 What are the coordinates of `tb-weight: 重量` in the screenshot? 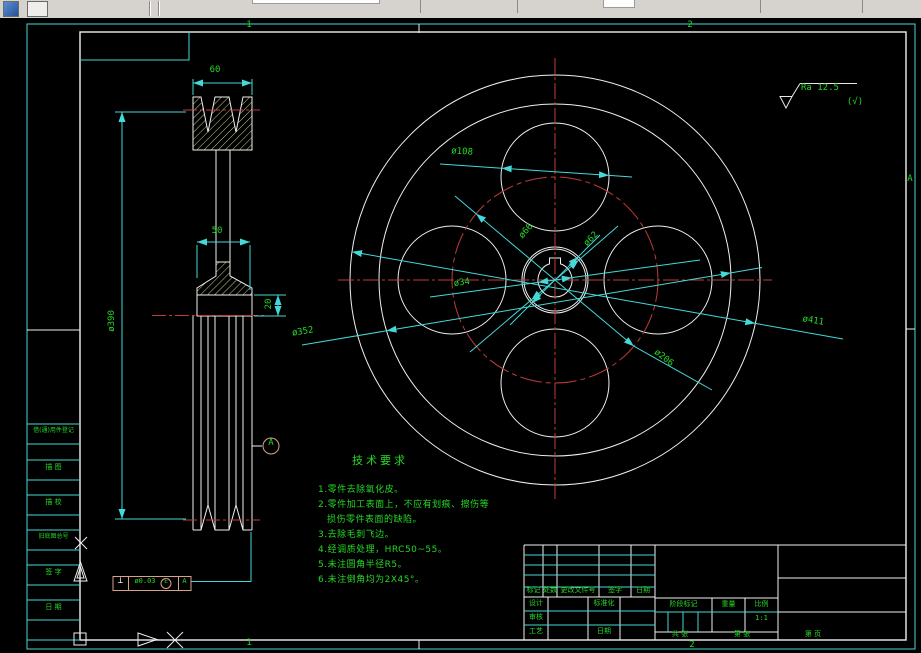 It's located at (728, 604).